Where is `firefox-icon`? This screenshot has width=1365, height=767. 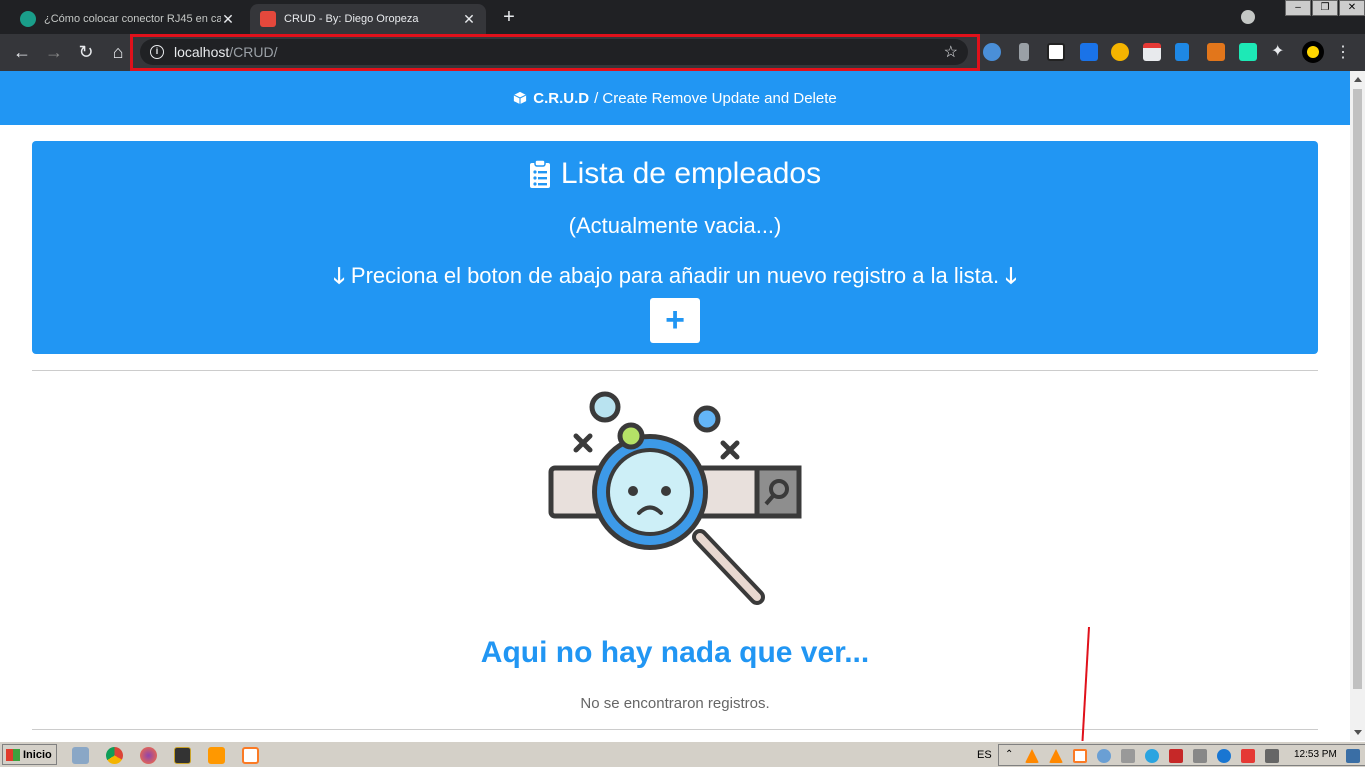 firefox-icon is located at coordinates (148, 755).